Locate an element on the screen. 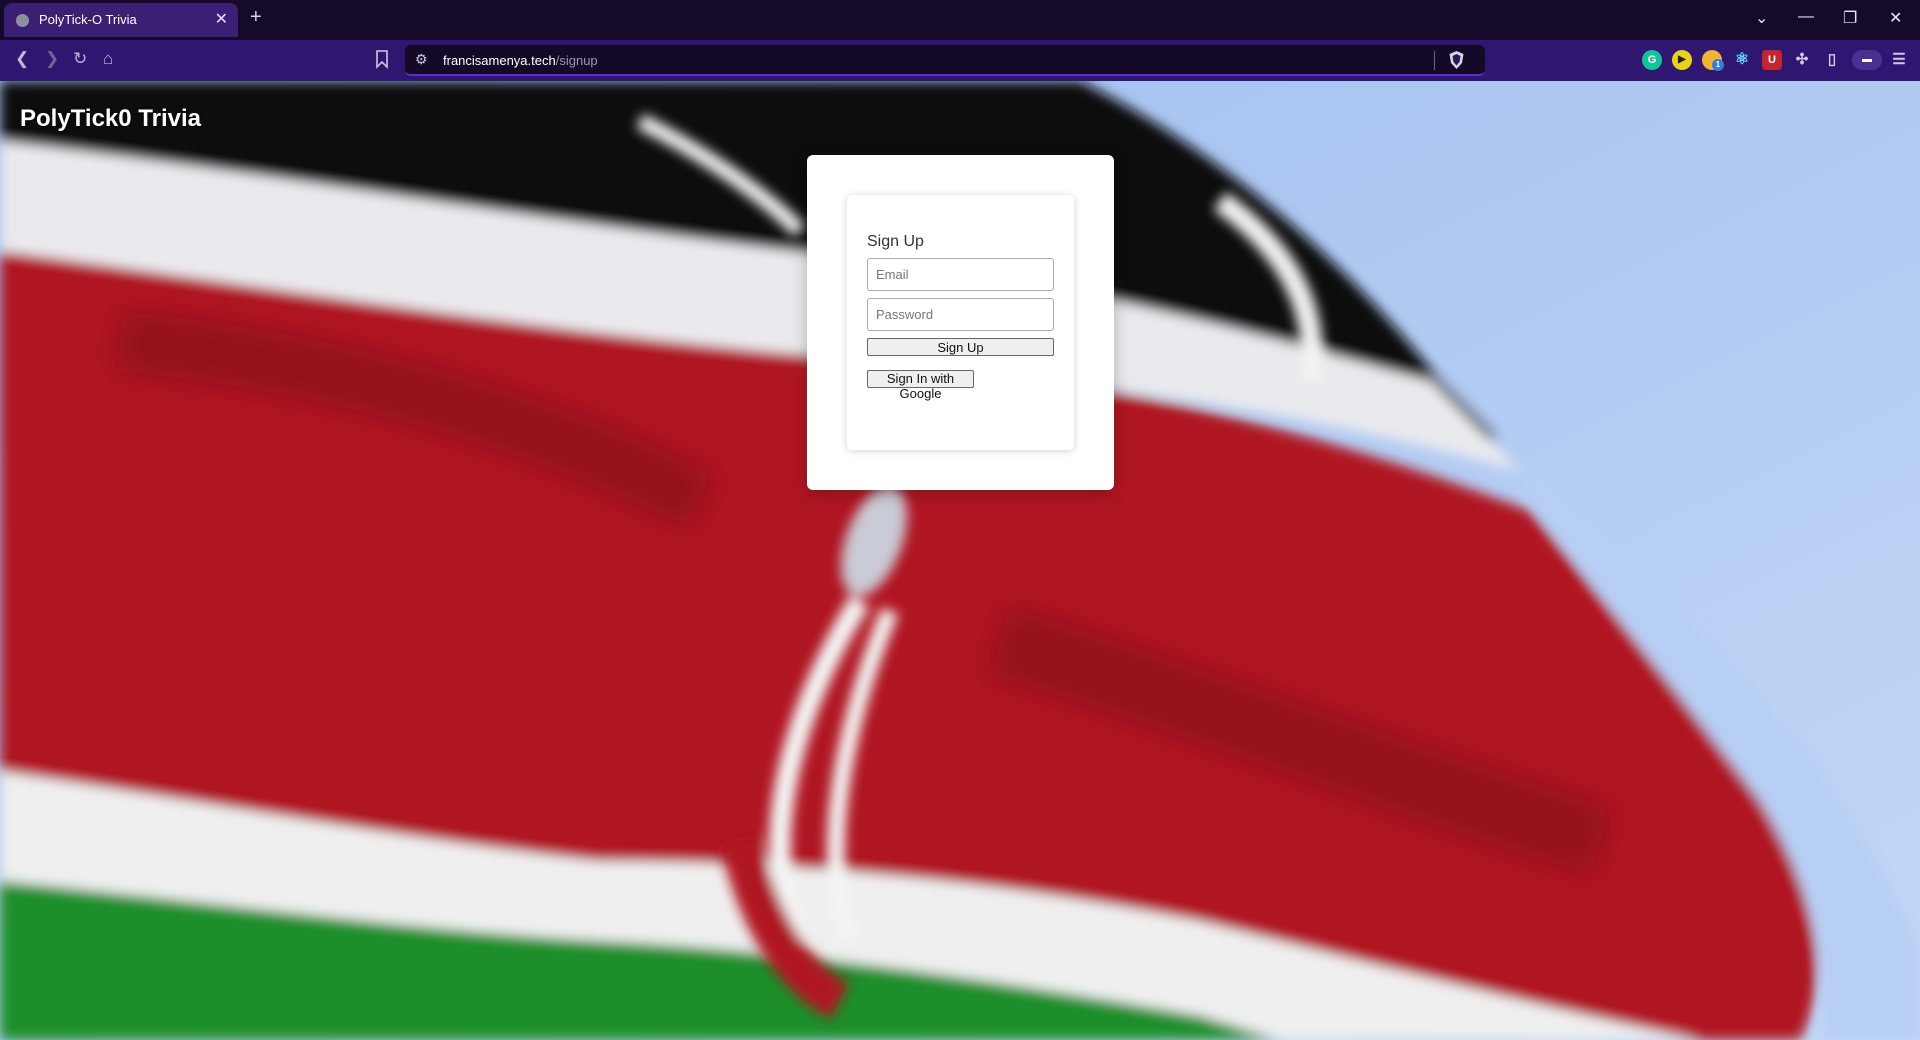  url-path: /signup is located at coordinates (576, 60).